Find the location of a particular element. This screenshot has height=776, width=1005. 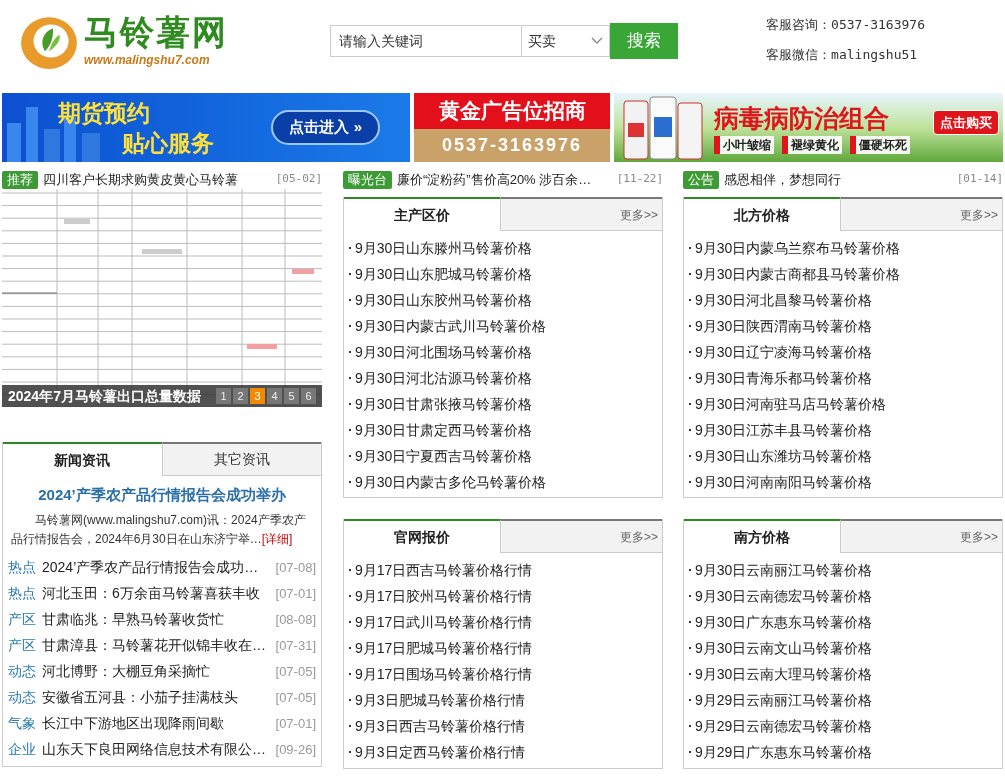

news-link: 甘肃临兆：早熟马铃薯收货忙 is located at coordinates (133, 619).